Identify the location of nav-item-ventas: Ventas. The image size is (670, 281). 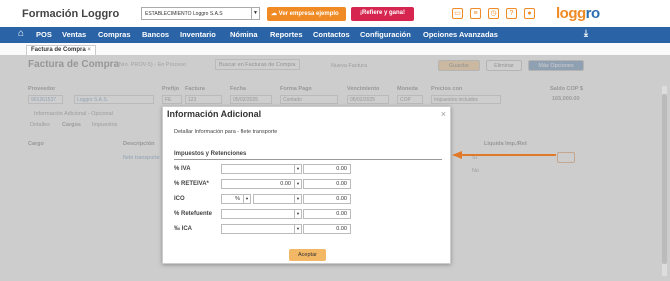
(74, 34).